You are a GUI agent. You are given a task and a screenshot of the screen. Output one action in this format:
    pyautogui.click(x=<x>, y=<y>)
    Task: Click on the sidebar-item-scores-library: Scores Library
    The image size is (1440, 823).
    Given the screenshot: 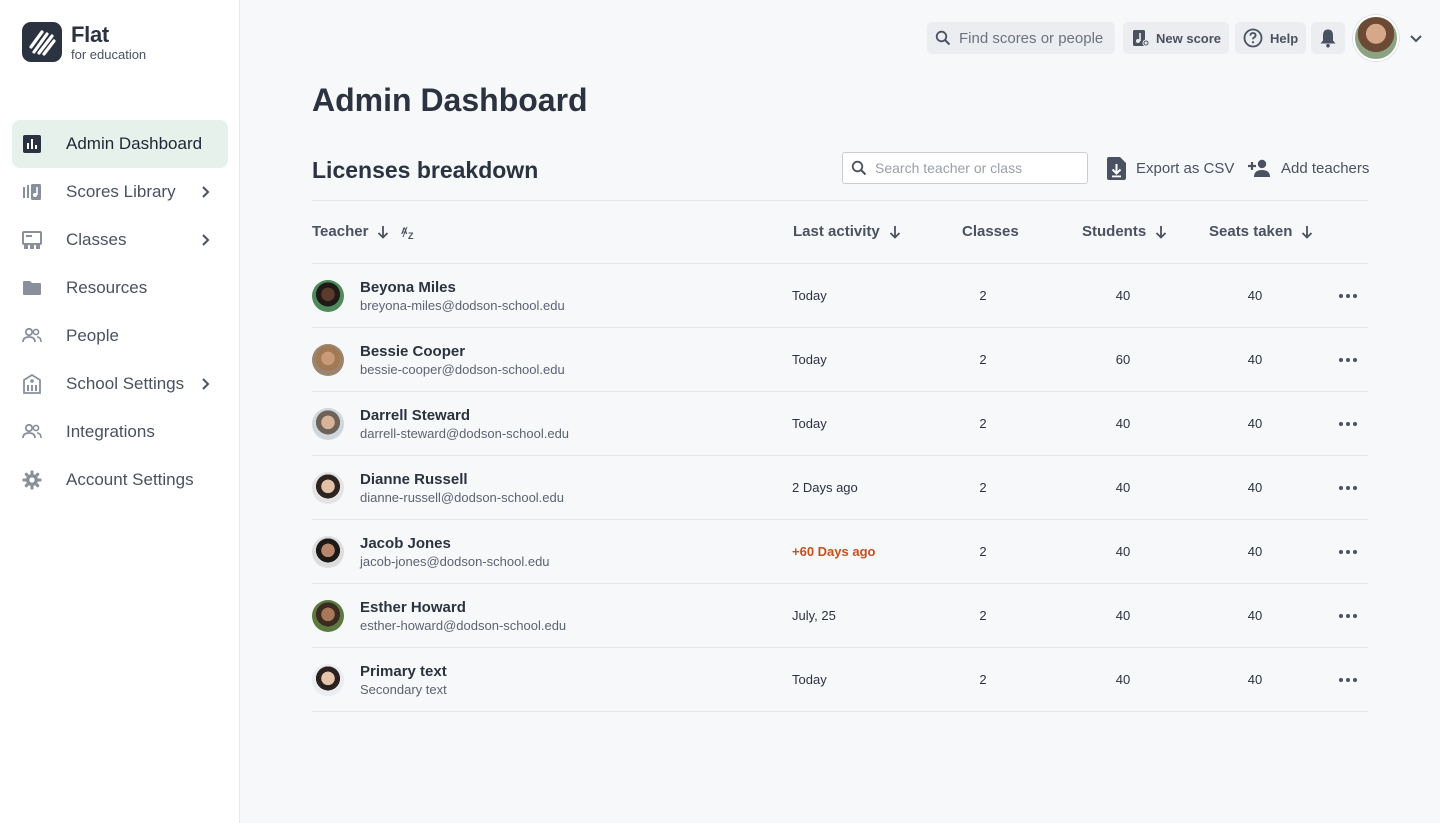 What is the action you would take?
    pyautogui.click(x=120, y=192)
    